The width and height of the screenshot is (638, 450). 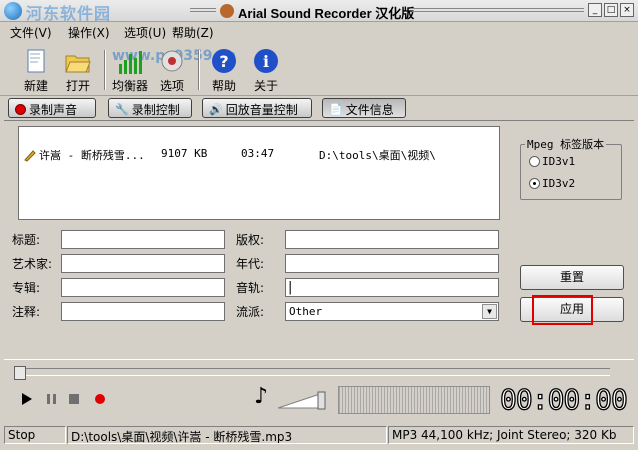 What do you see at coordinates (35, 86) in the screenshot?
I see `new-label: 新建` at bounding box center [35, 86].